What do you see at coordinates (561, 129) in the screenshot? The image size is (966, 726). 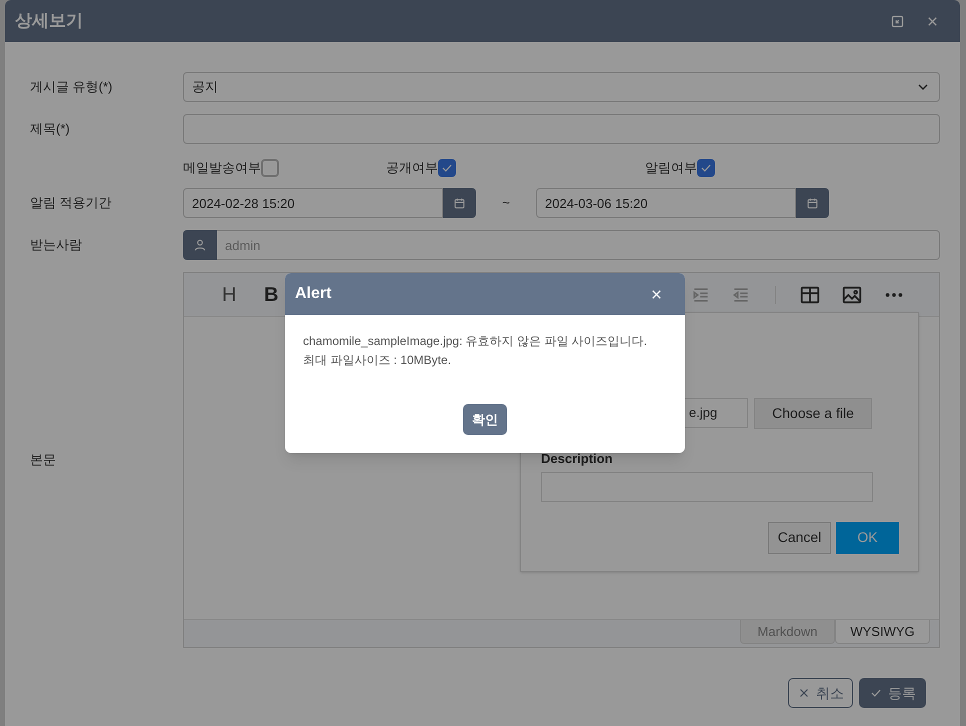 I see `input-field` at bounding box center [561, 129].